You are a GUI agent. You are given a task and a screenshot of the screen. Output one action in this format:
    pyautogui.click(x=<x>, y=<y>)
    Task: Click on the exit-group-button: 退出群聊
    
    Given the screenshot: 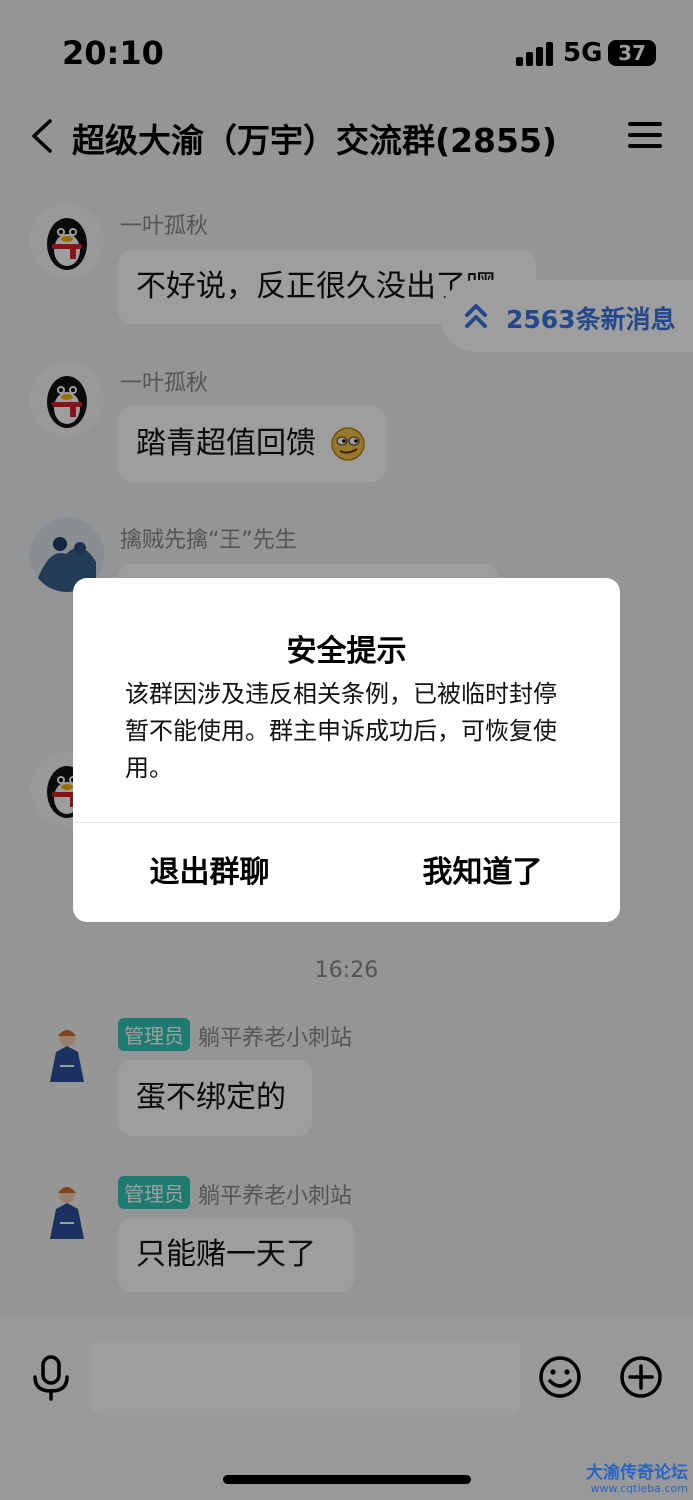 What is the action you would take?
    pyautogui.click(x=209, y=872)
    